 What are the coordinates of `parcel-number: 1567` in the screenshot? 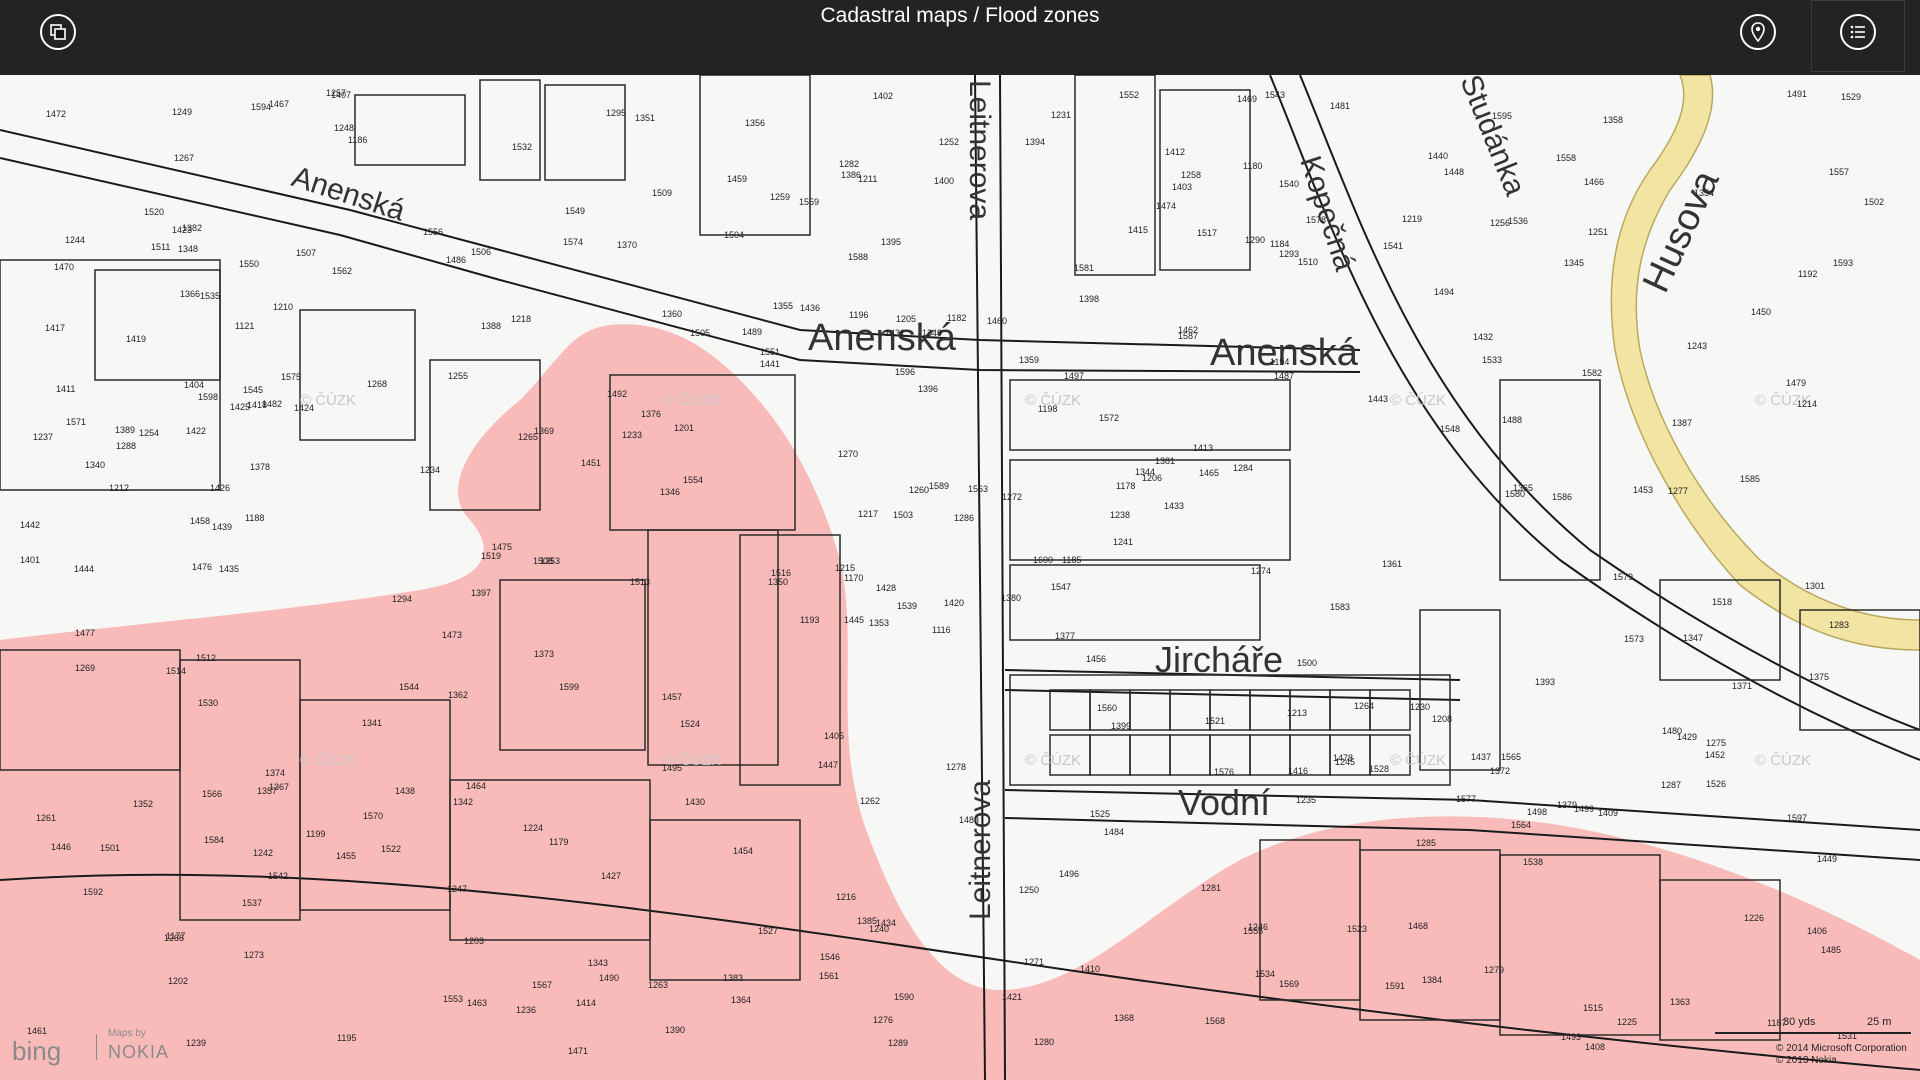 It's located at (542, 985).